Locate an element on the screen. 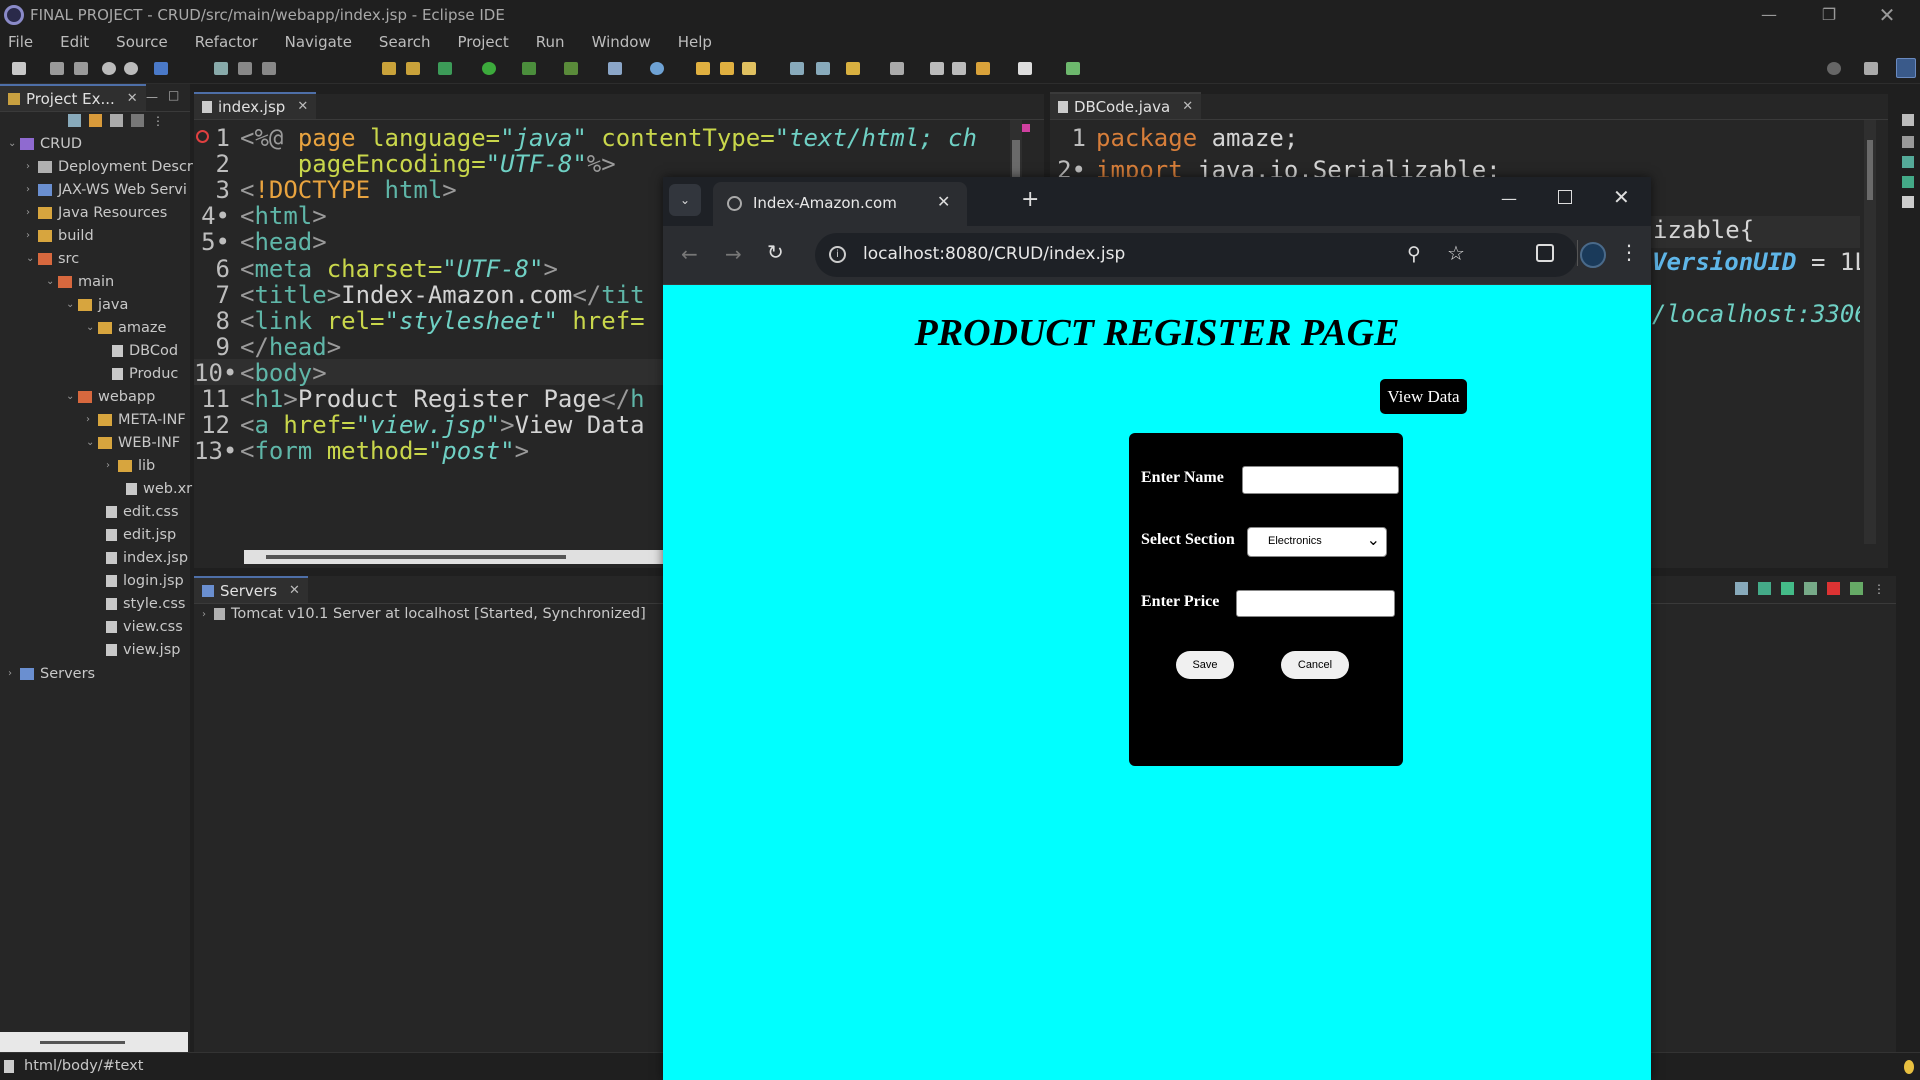 This screenshot has width=1920, height=1080. minimize-icon: — is located at coordinates (1769, 14).